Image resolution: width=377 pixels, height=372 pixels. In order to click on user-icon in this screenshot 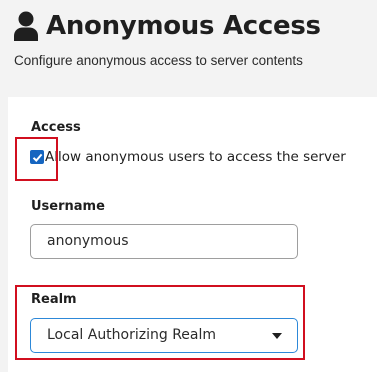, I will do `click(26, 26)`.